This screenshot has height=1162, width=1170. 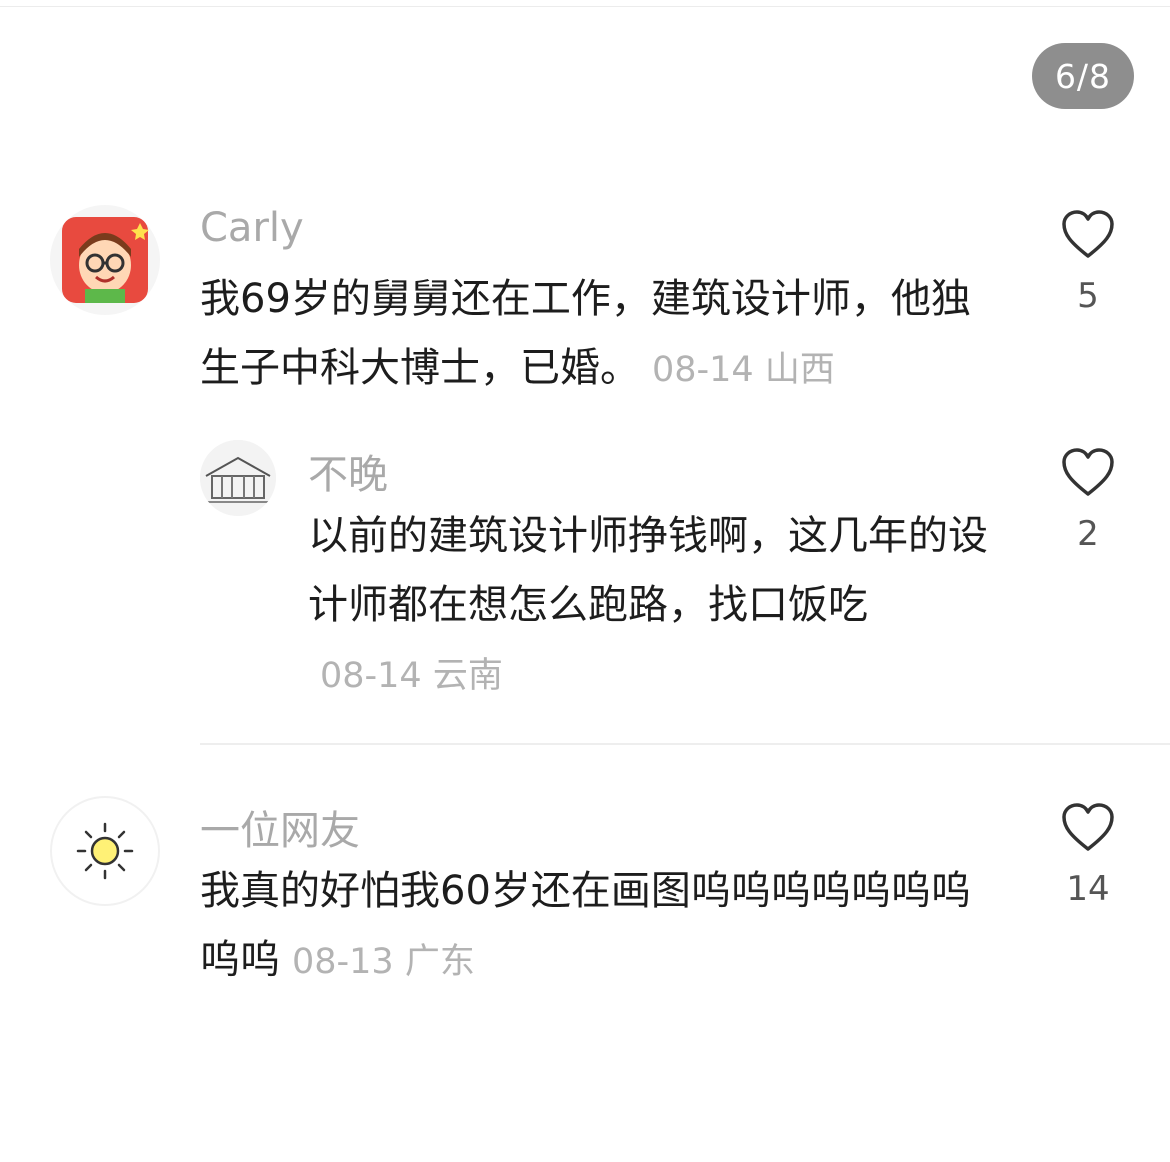 I want to click on comment-meta: 08-14 山西, so click(x=743, y=370).